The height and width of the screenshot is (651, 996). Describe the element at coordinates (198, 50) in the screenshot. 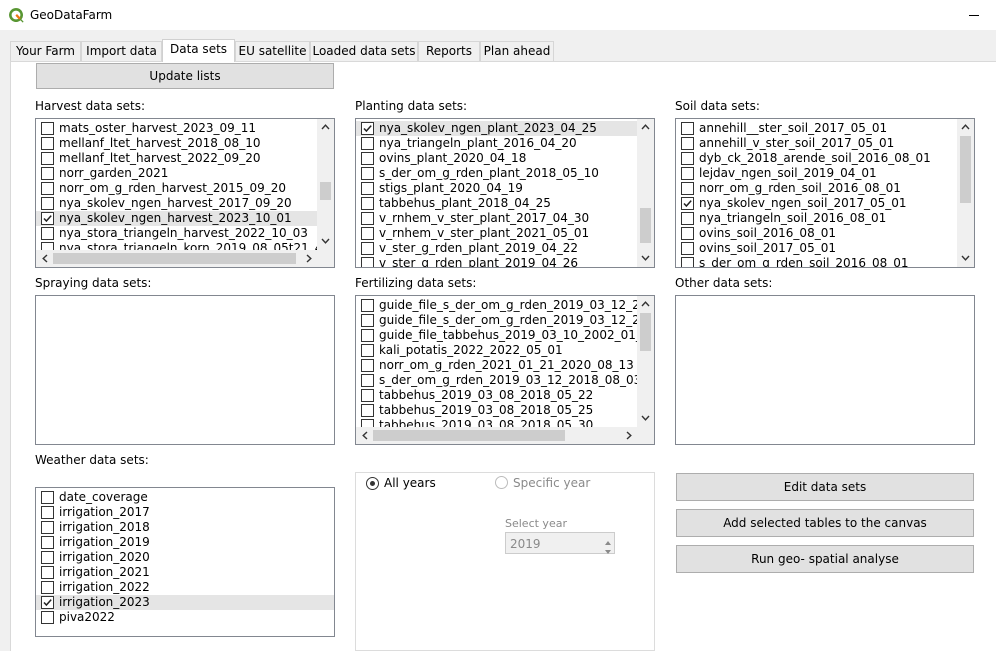

I see `tab-data-sets: Data sets` at that location.